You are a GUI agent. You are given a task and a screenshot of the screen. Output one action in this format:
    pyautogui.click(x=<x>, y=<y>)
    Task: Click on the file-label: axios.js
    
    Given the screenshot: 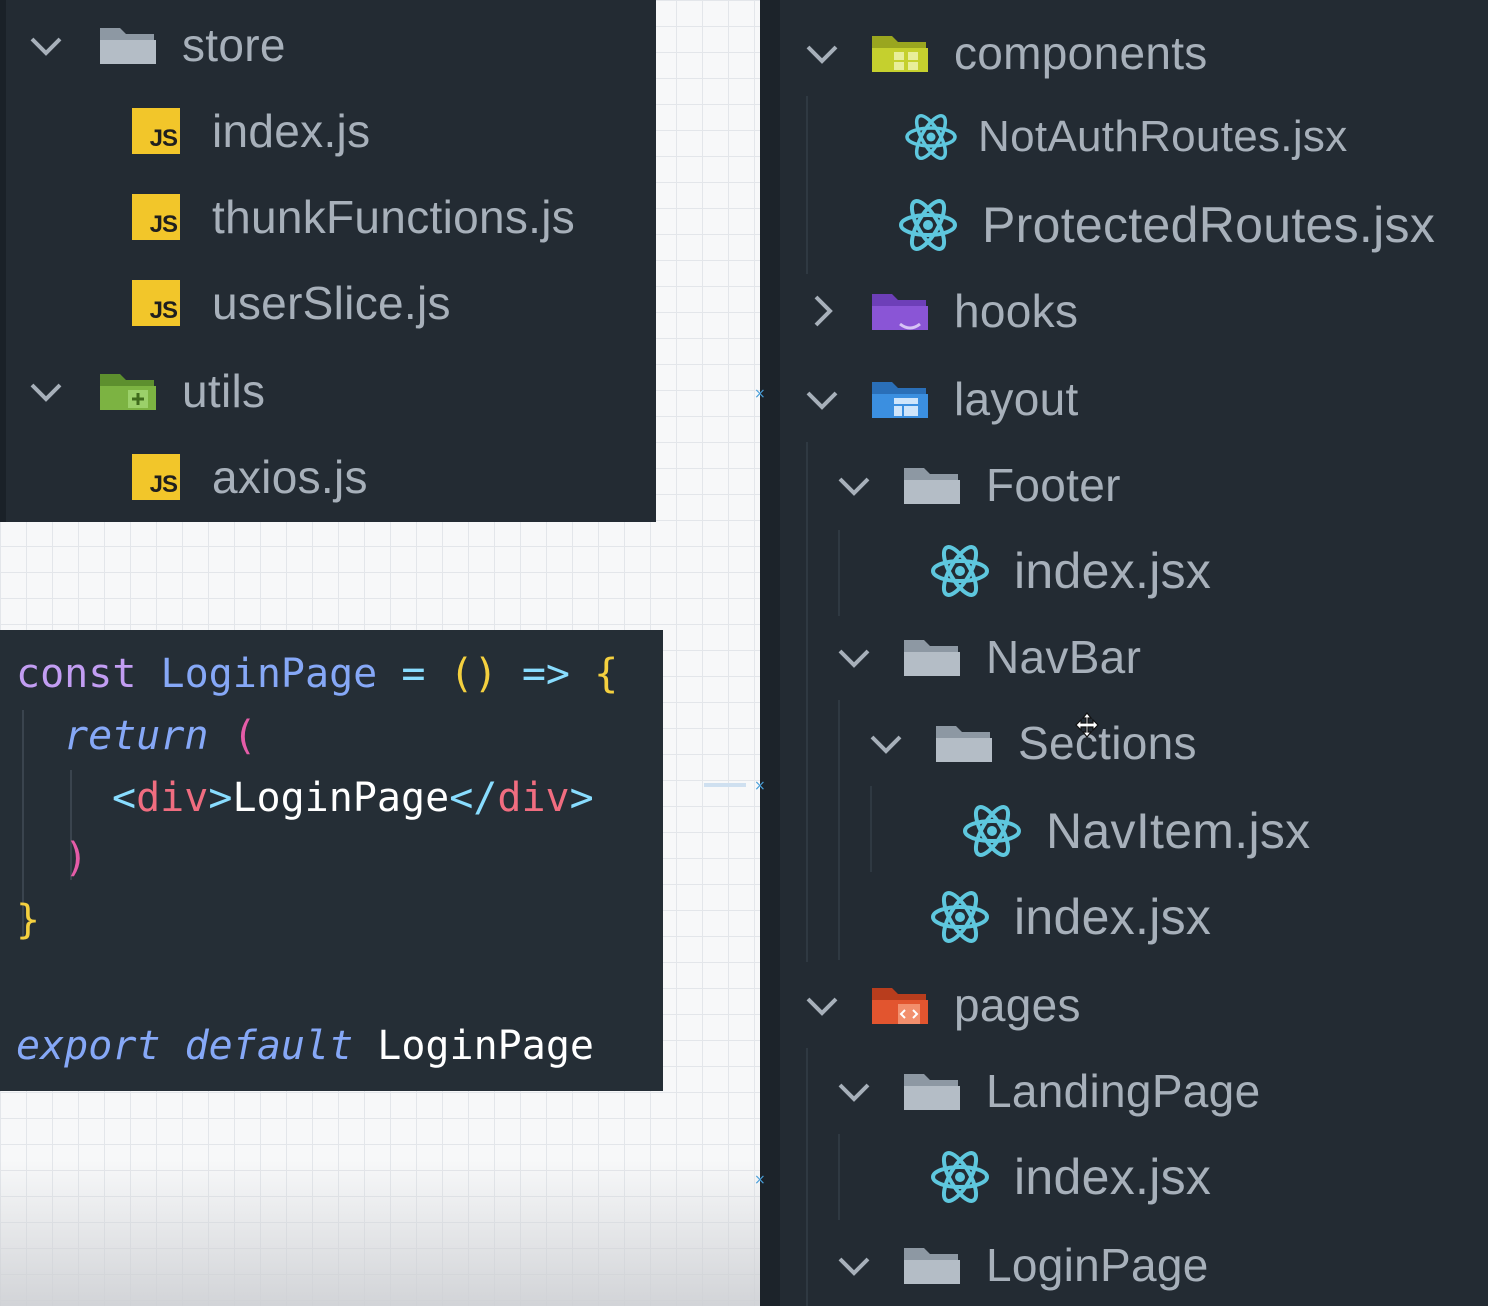 What is the action you would take?
    pyautogui.click(x=290, y=477)
    